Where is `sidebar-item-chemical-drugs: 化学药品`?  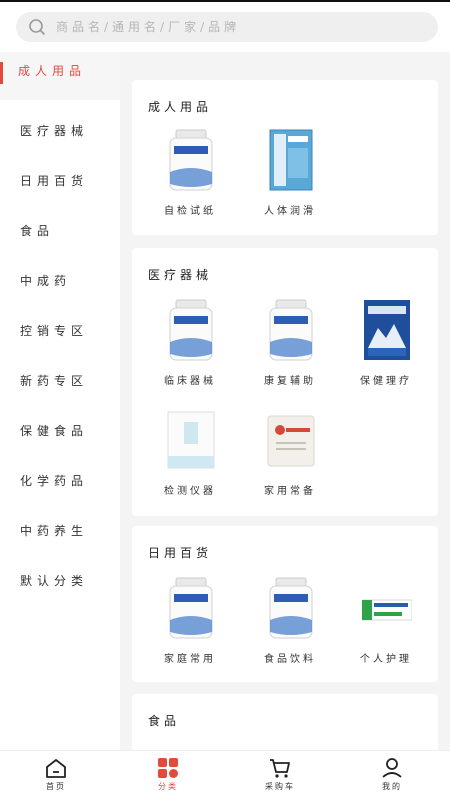 sidebar-item-chemical-drugs: 化学药品 is located at coordinates (60, 475).